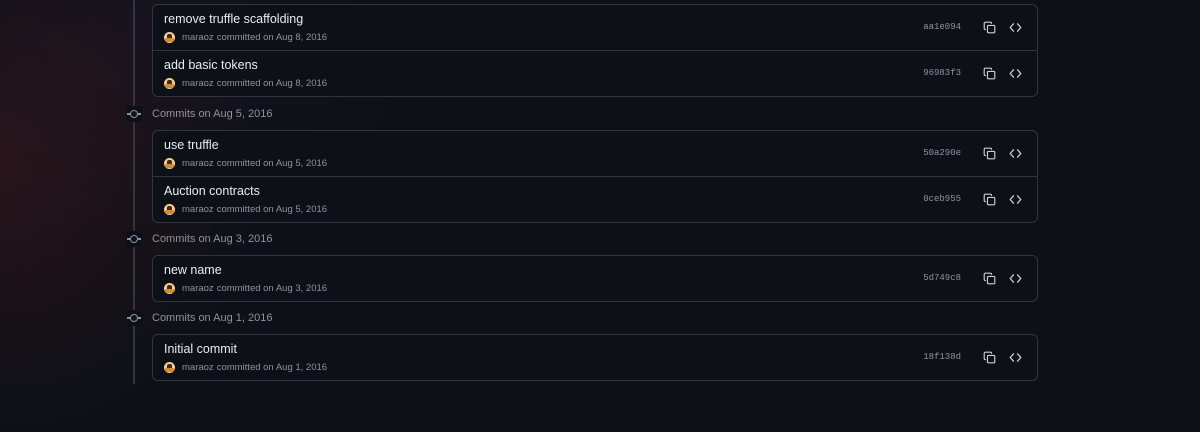 The image size is (1200, 432). Describe the element at coordinates (134, 192) in the screenshot. I see `timeline-line` at that location.